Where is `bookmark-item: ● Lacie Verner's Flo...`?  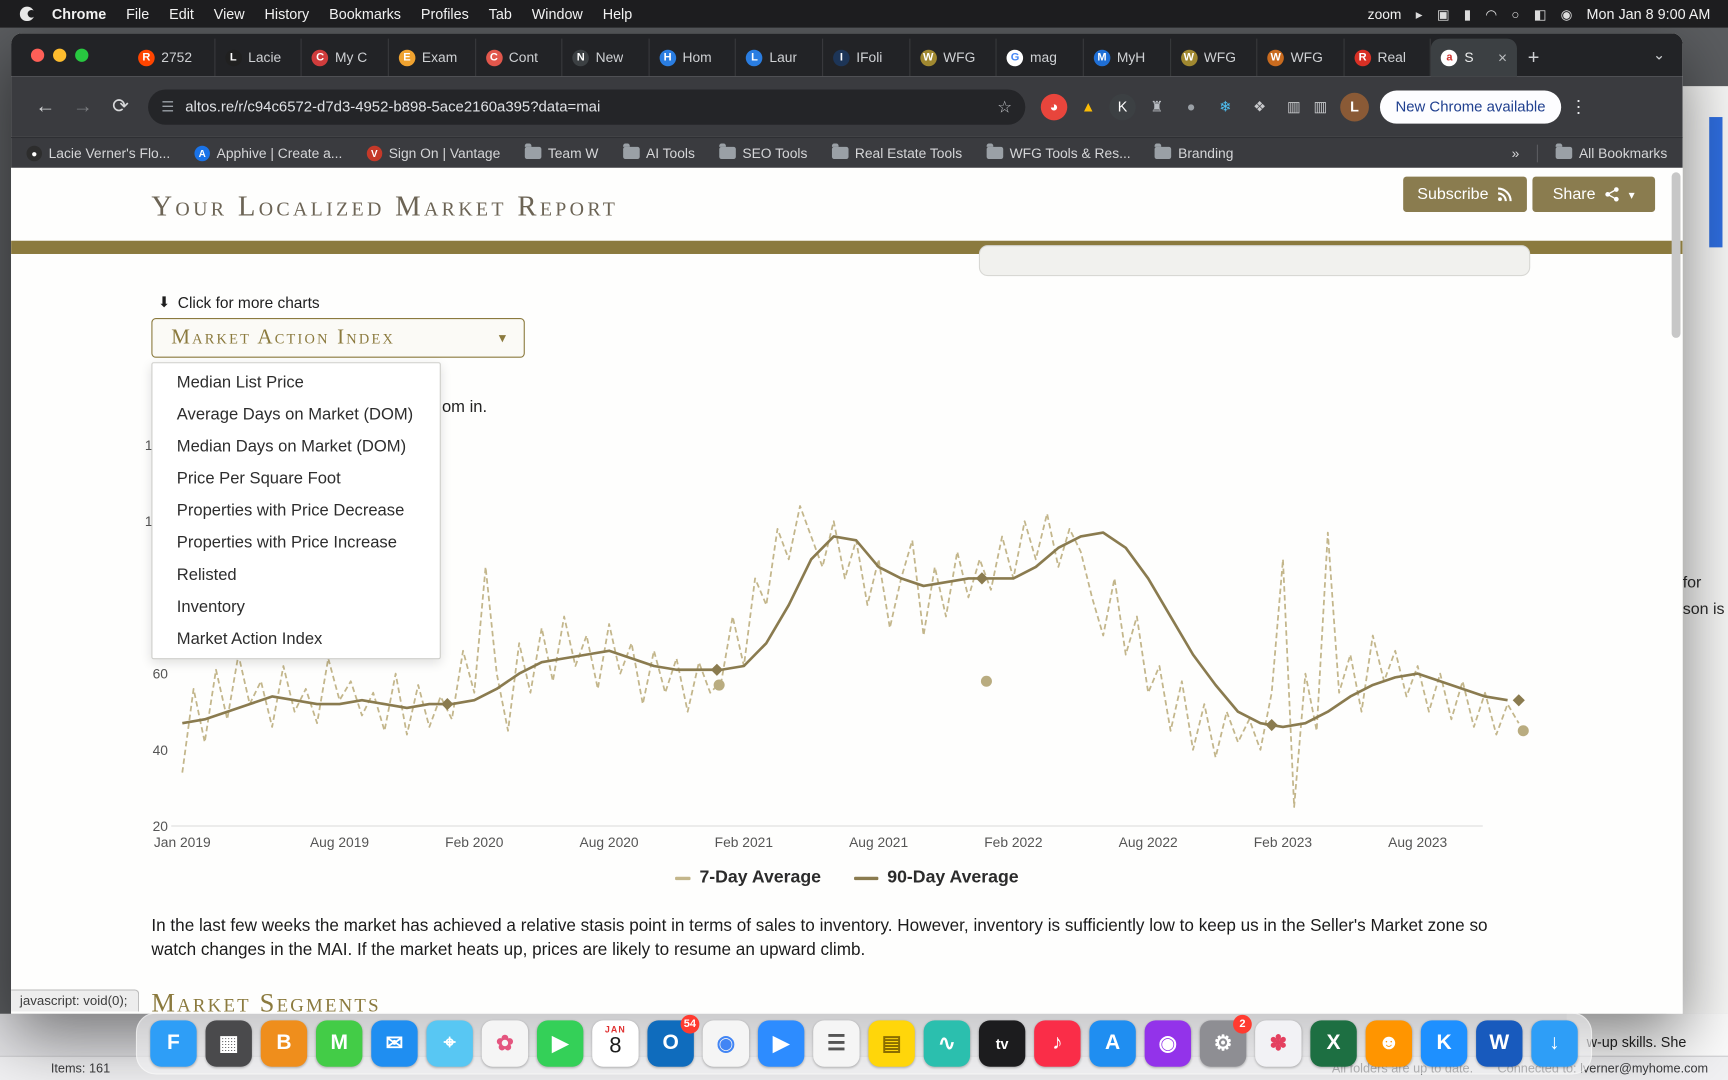 bookmark-item: ● Lacie Verner's Flo... is located at coordinates (98, 153).